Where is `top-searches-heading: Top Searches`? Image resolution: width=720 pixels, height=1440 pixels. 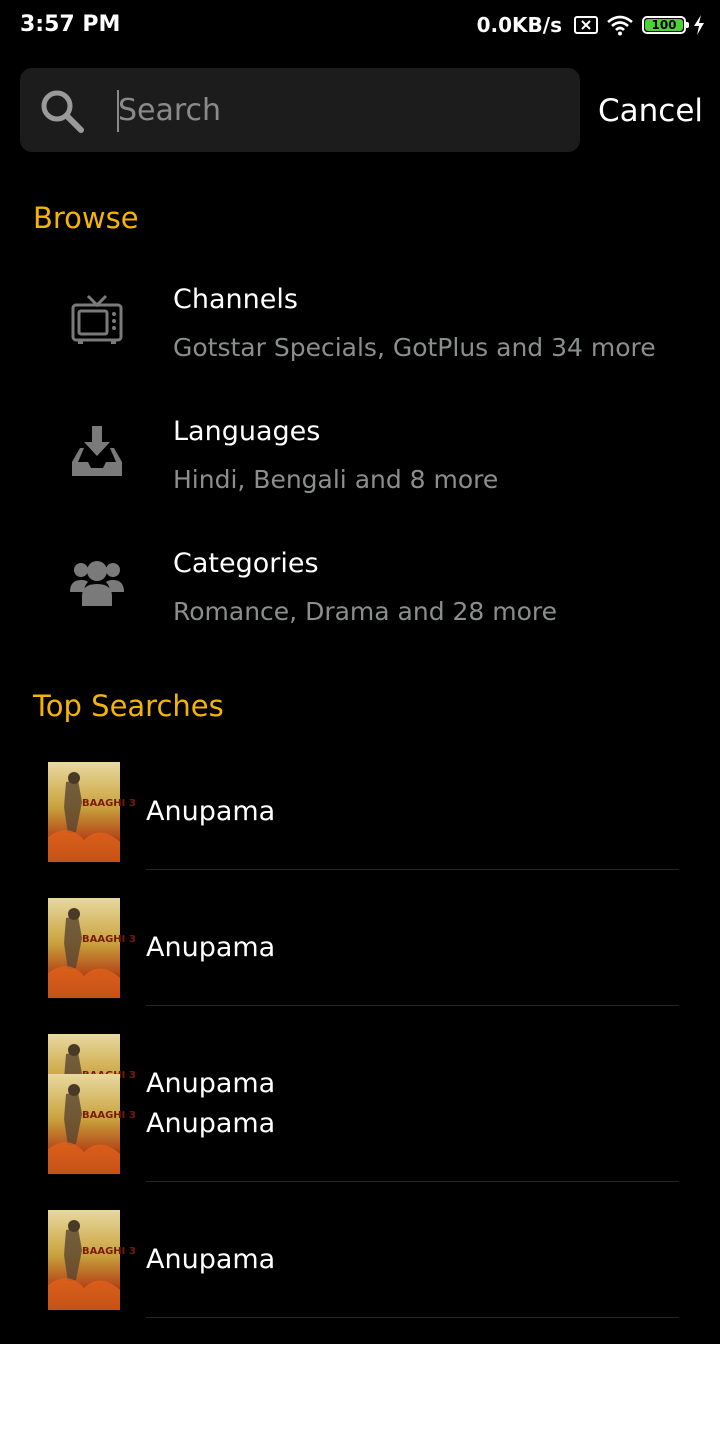 top-searches-heading: Top Searches is located at coordinates (128, 706).